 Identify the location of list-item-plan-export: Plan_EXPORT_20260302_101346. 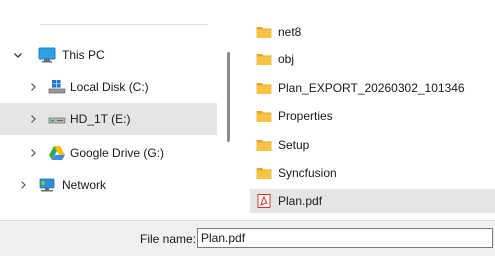
(375, 88).